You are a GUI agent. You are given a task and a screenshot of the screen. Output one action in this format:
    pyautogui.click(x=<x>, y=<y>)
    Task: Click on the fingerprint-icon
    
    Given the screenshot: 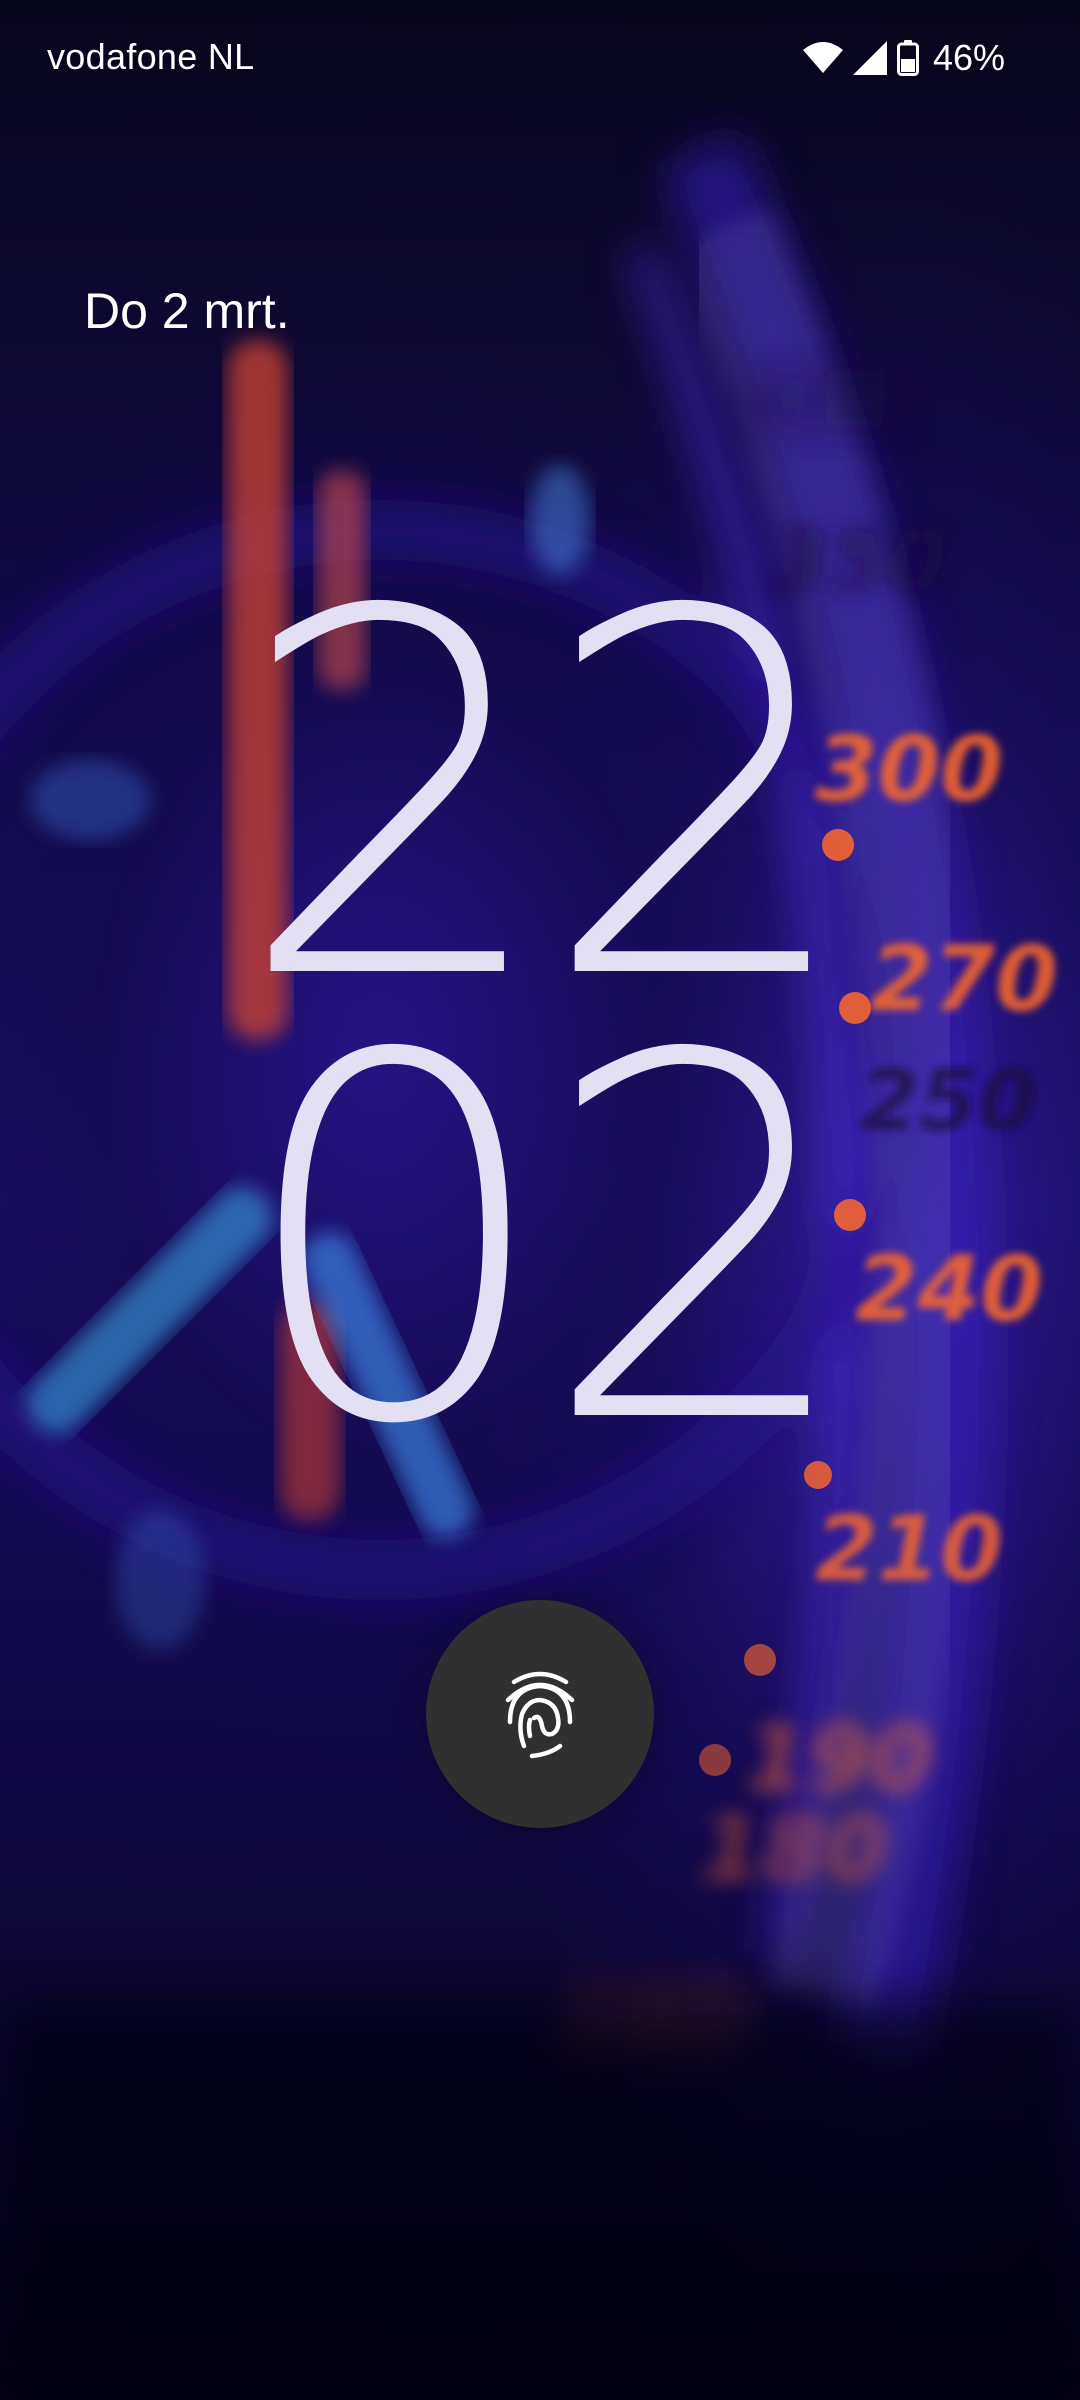 What is the action you would take?
    pyautogui.click(x=540, y=1715)
    